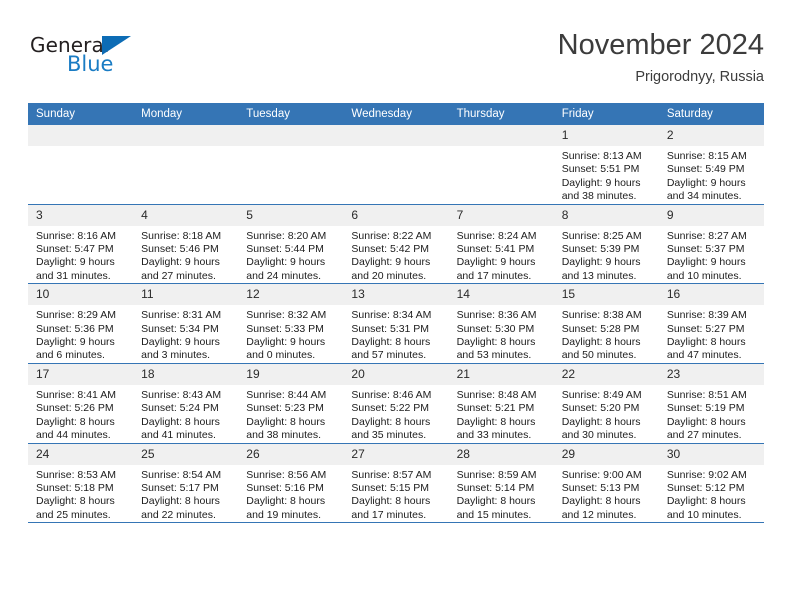 Image resolution: width=792 pixels, height=612 pixels. Describe the element at coordinates (90, 64) in the screenshot. I see `logo-word-blue: Blue` at that location.